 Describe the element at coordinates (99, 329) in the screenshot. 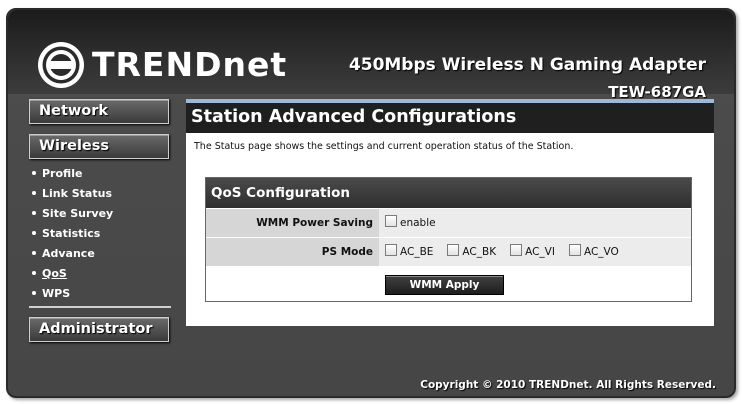

I see `nav-administrator: Administrator` at that location.